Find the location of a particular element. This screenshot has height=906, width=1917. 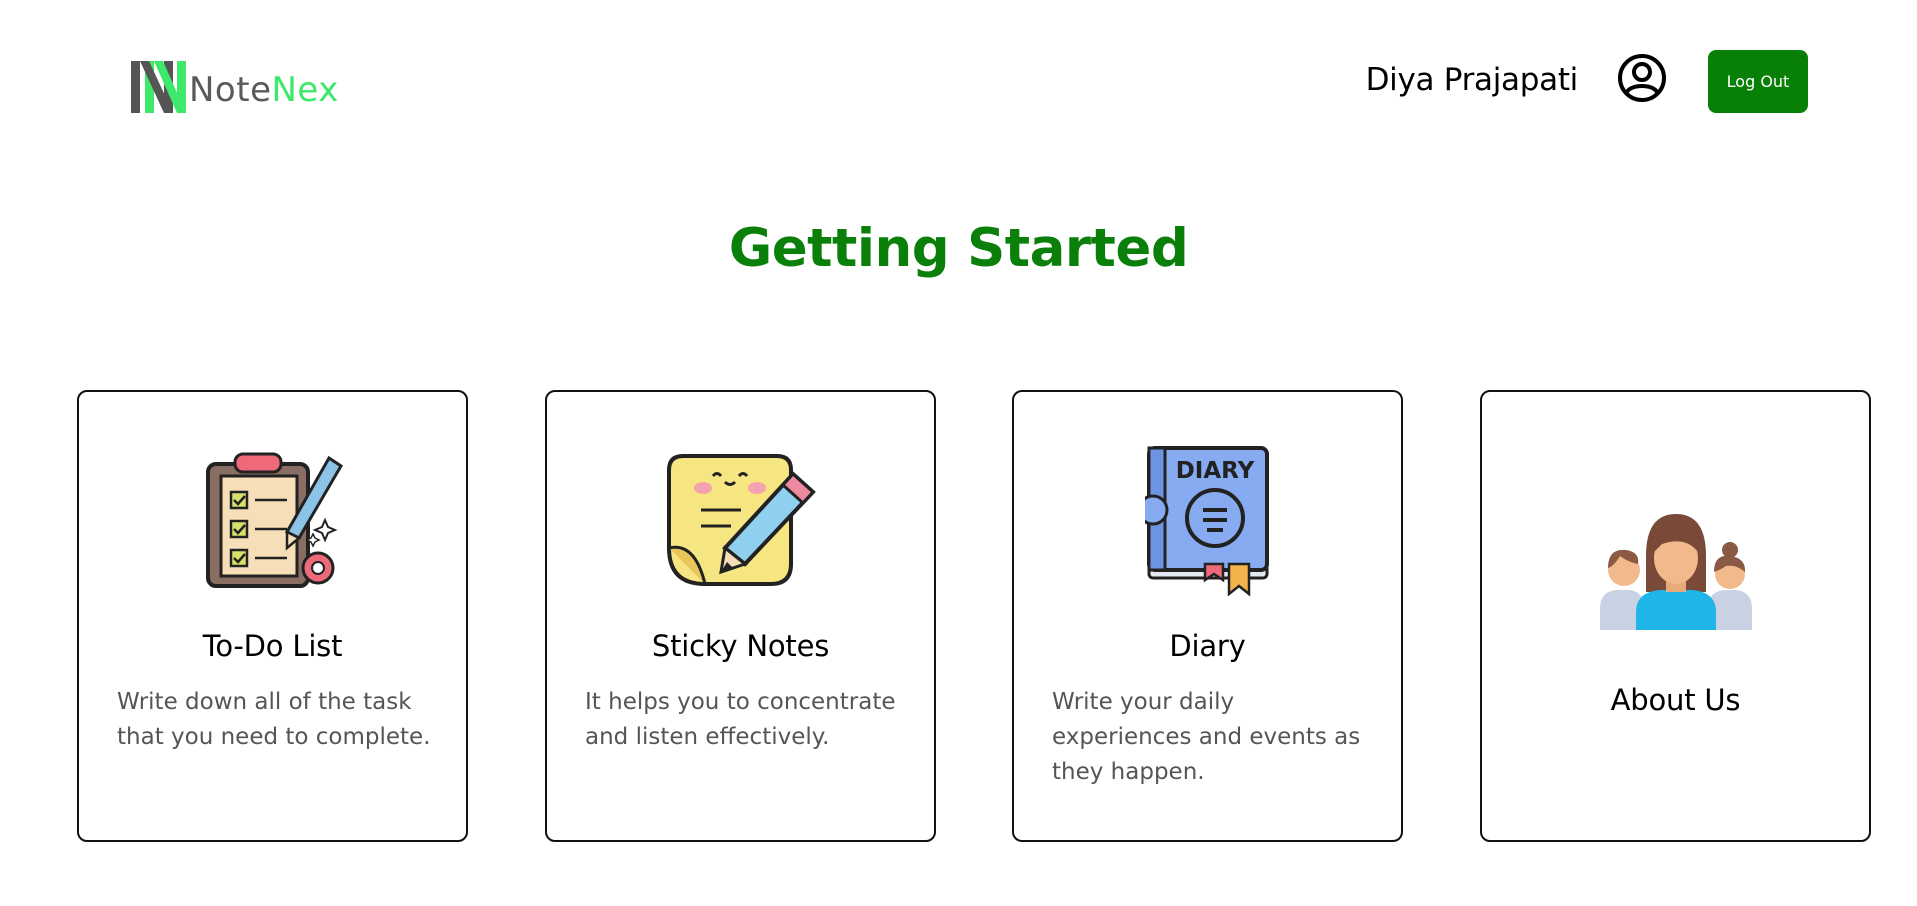

diary-book-icon: DIARY is located at coordinates (1206, 521).